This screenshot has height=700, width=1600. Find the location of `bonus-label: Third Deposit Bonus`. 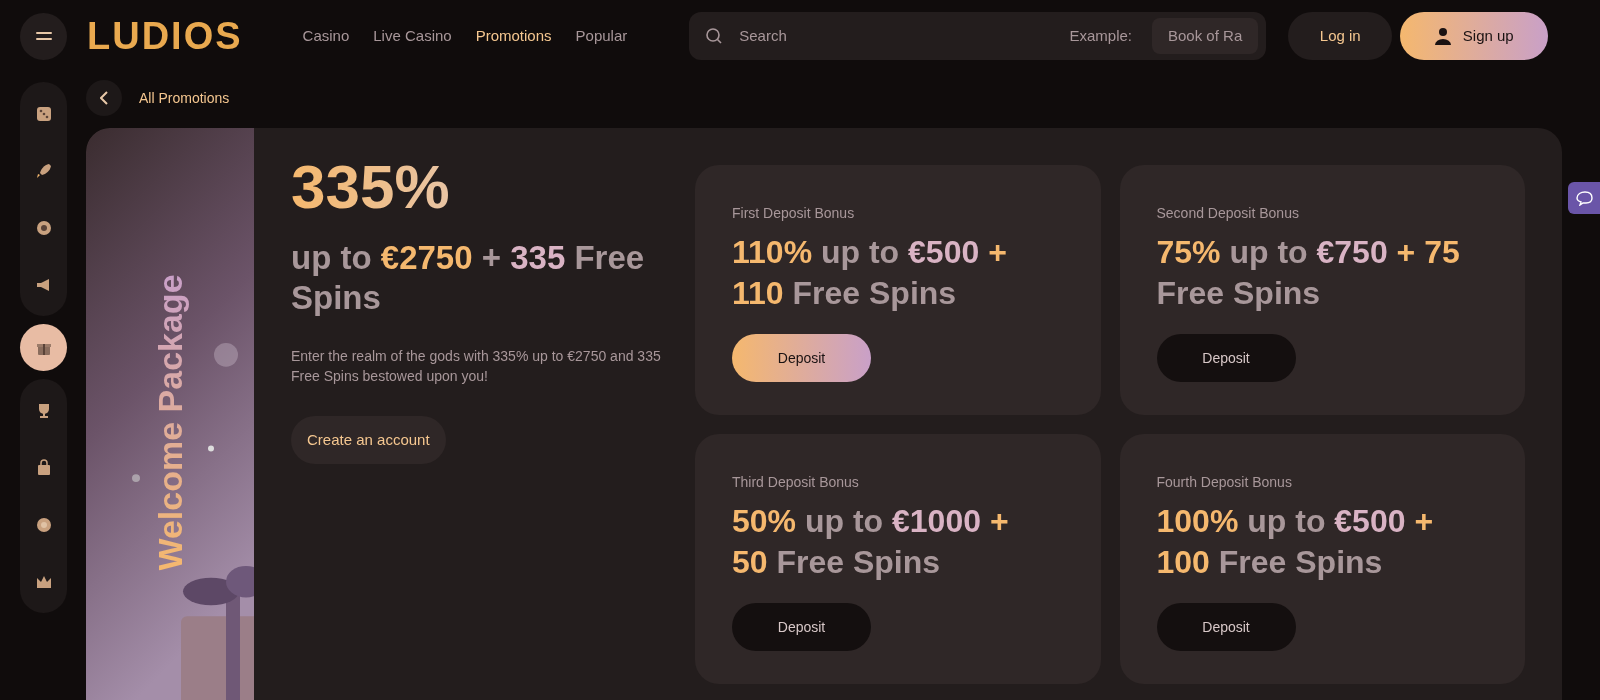

bonus-label: Third Deposit Bonus is located at coordinates (796, 482).